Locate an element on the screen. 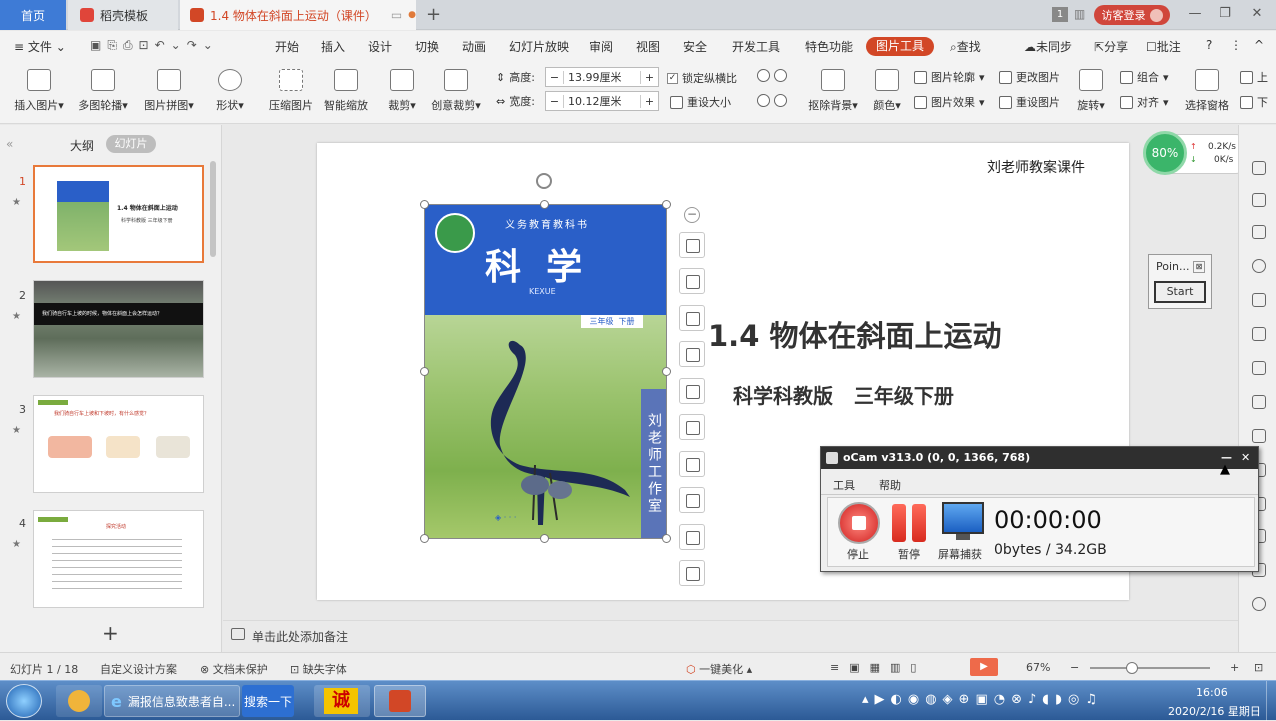 The height and width of the screenshot is (721, 1276). missing-font-status: ⊡ 缺失字体 is located at coordinates (318, 669).